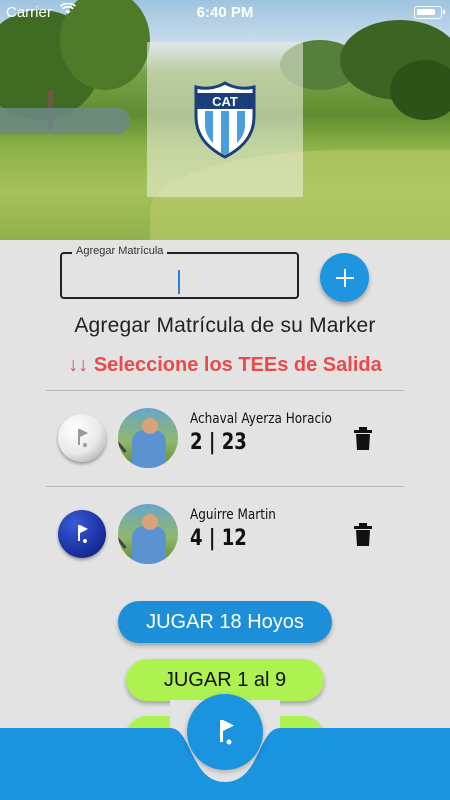 The height and width of the screenshot is (800, 450). What do you see at coordinates (233, 515) in the screenshot?
I see `player-name: Aguirre Martin` at bounding box center [233, 515].